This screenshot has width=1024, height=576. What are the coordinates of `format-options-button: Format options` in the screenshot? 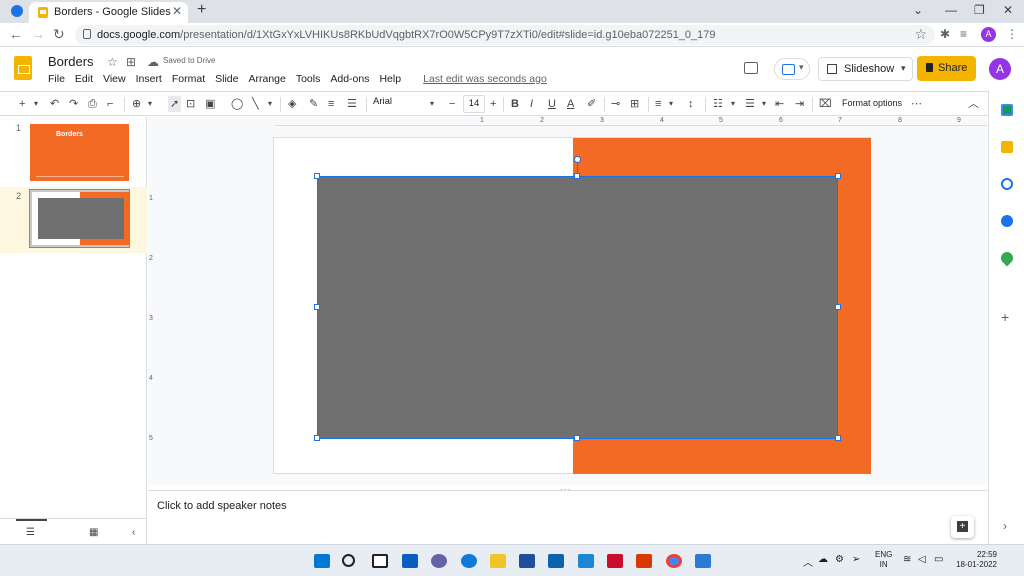 It's located at (872, 103).